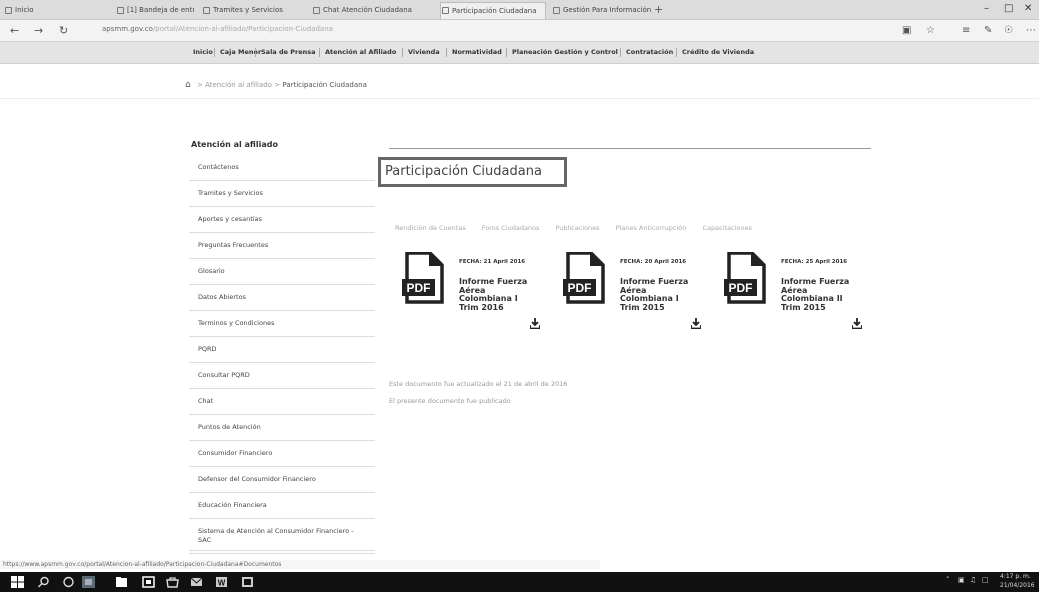 The height and width of the screenshot is (592, 1039). Describe the element at coordinates (200, 52) in the screenshot. I see `nav-item-inicio: Inicio` at that location.